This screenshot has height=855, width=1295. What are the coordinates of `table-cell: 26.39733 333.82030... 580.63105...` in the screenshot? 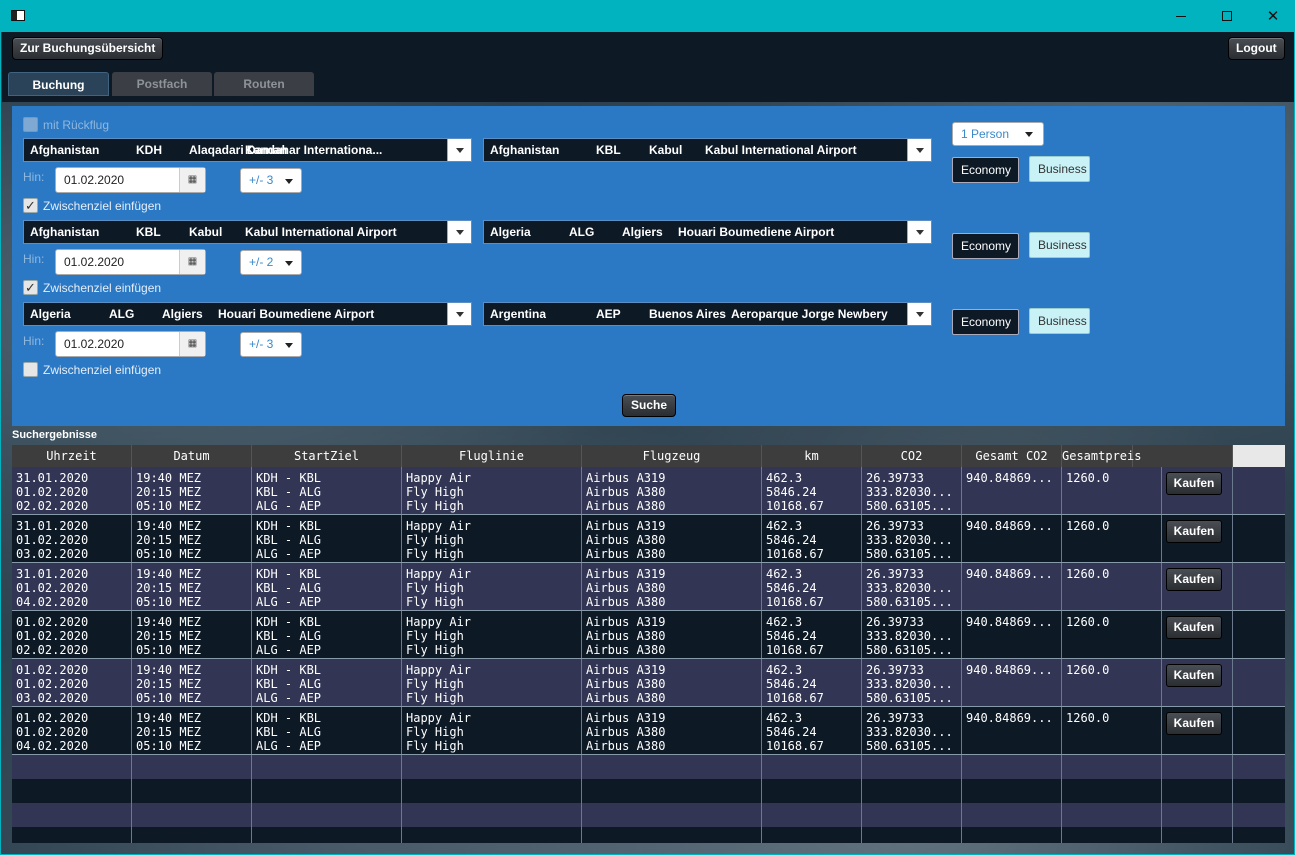 It's located at (912, 586).